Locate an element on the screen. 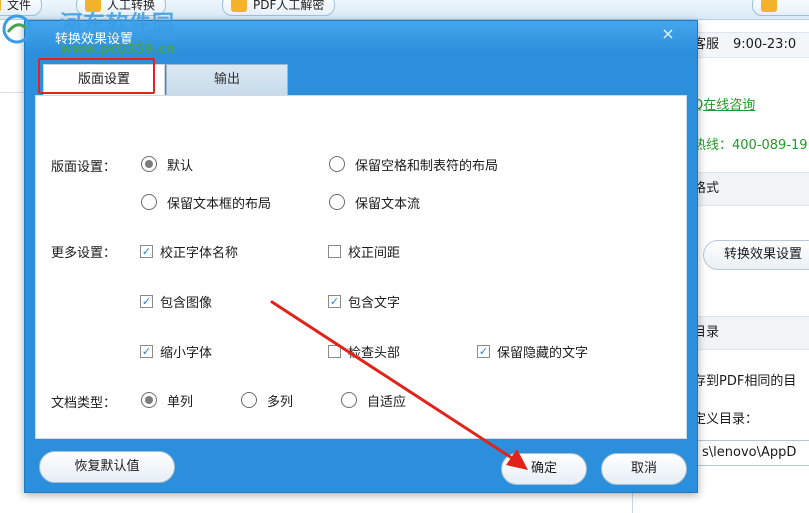 The width and height of the screenshot is (809, 513). checkbox-correct-spacing-label: 校正间距 is located at coordinates (374, 253).